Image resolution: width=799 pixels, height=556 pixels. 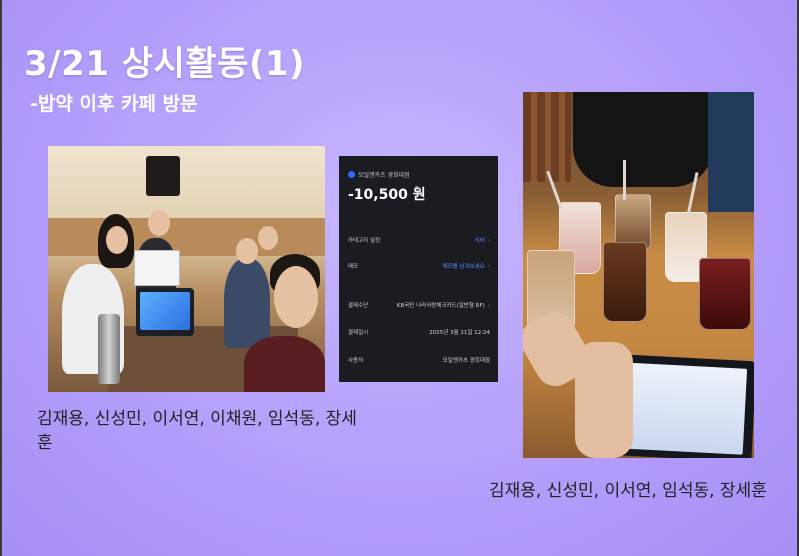 I want to click on drink-straw, so click(x=624, y=180).